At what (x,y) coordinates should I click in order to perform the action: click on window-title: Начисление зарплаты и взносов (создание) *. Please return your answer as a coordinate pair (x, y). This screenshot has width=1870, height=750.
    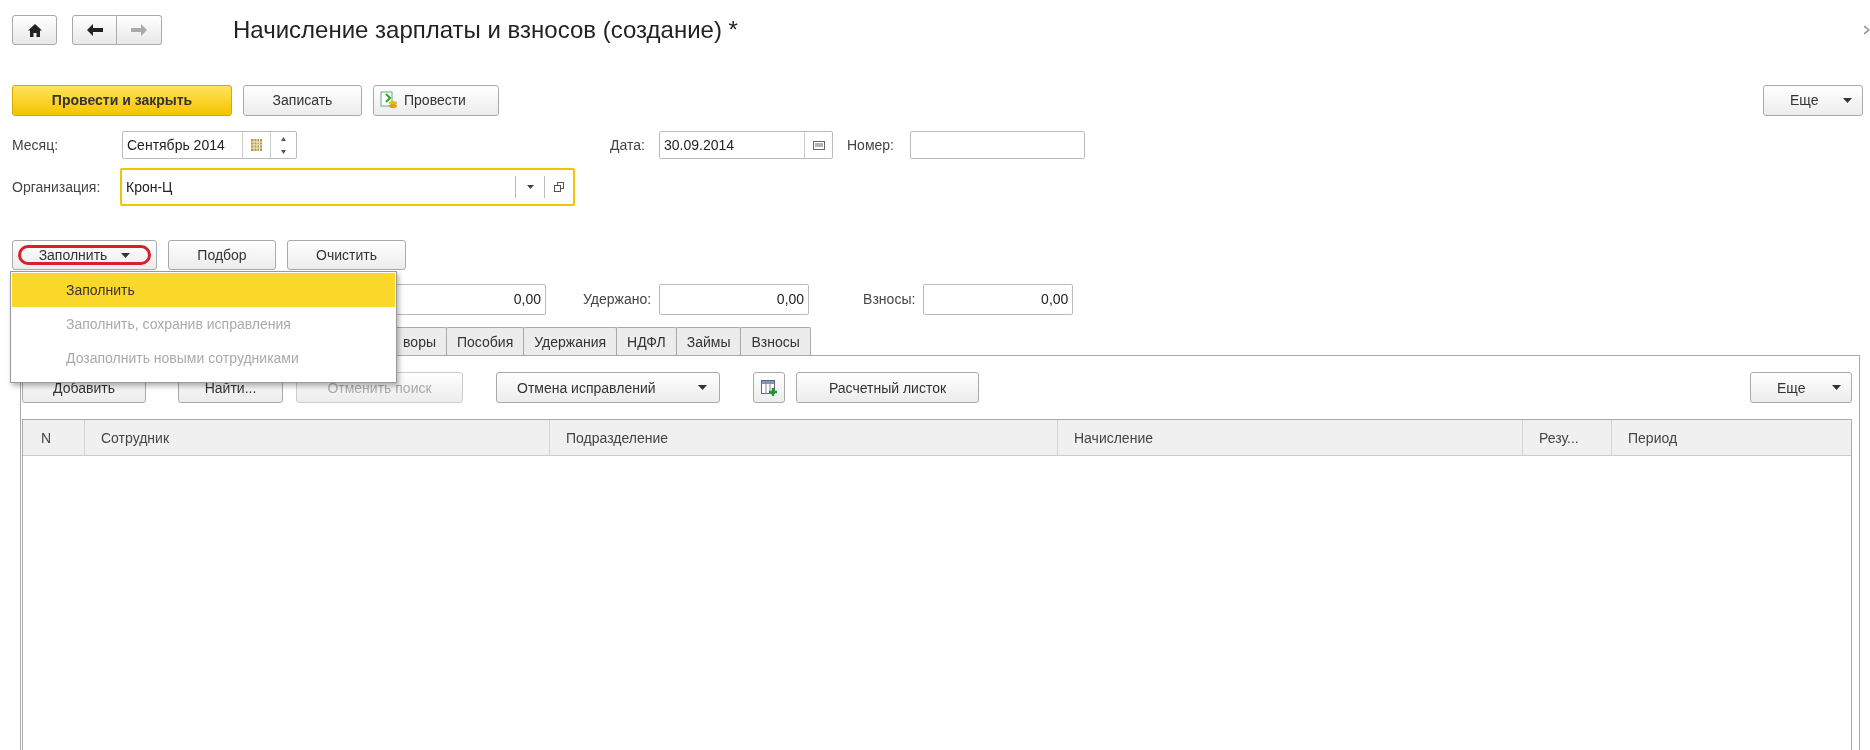
    Looking at the image, I should click on (485, 30).